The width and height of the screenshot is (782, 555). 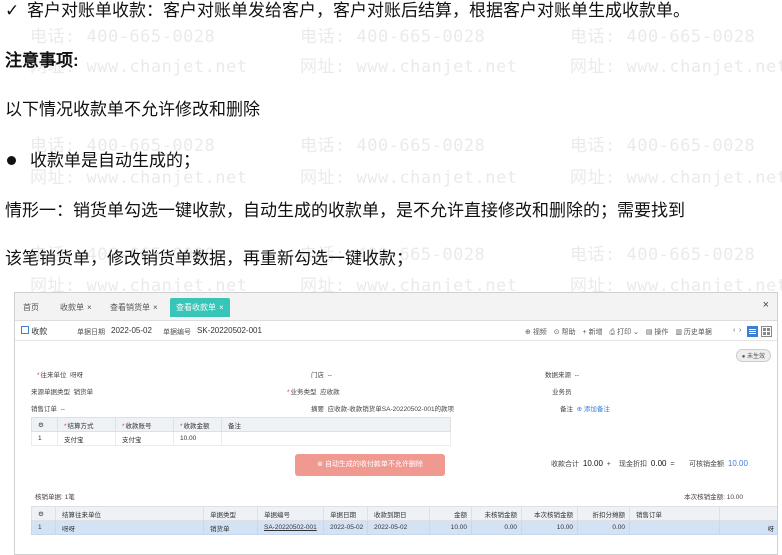 What do you see at coordinates (718, 463) in the screenshot?
I see `writeoff-amount: 可核销金额 10.00` at bounding box center [718, 463].